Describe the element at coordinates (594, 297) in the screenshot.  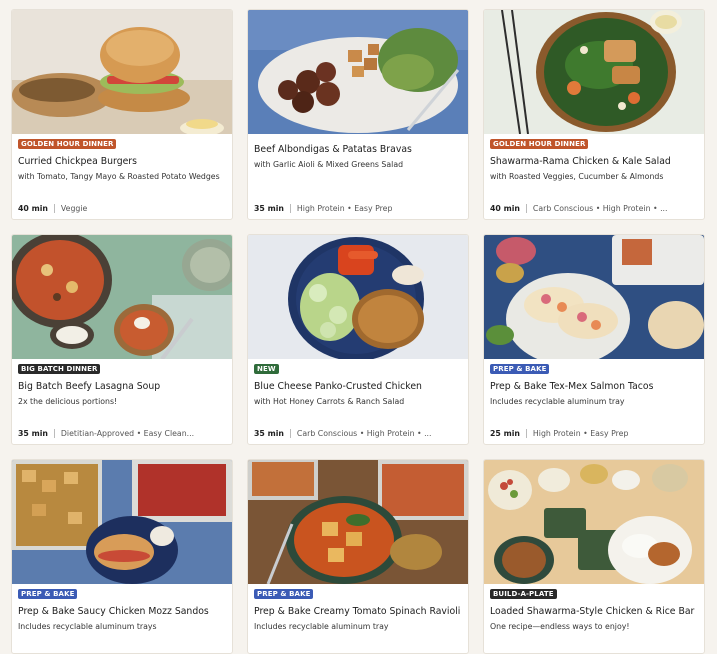
I see `recipe-photo-salmon-tacos` at that location.